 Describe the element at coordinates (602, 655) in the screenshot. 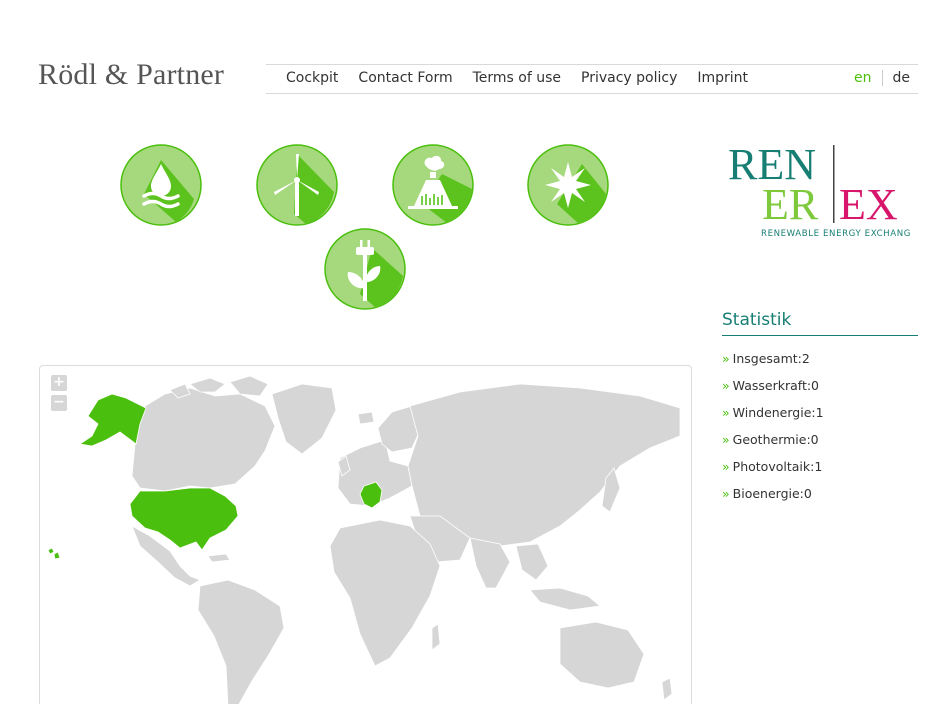

I see `map-australia` at that location.